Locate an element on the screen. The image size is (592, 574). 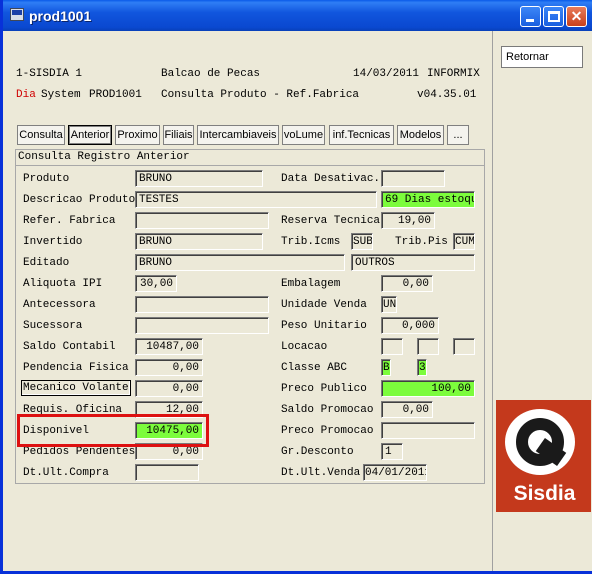
editado-field: BRUNO is located at coordinates (240, 262).